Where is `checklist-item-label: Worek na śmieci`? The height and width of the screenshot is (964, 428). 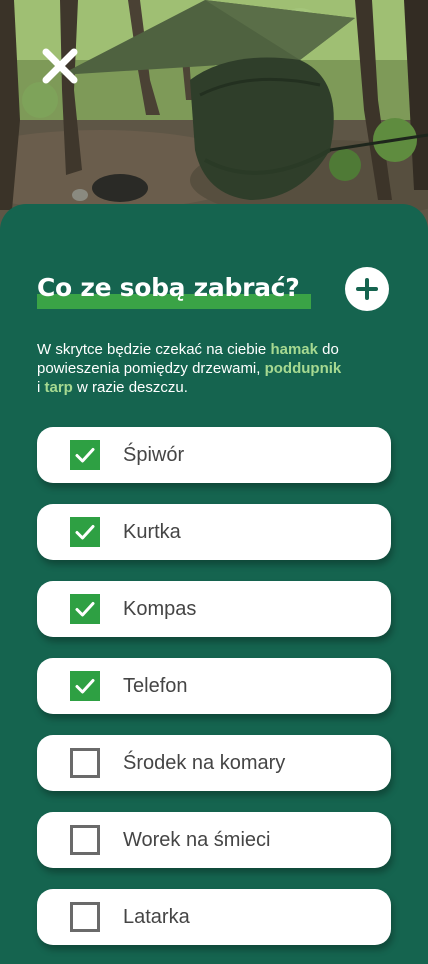
checklist-item-label: Worek na śmieci is located at coordinates (197, 840).